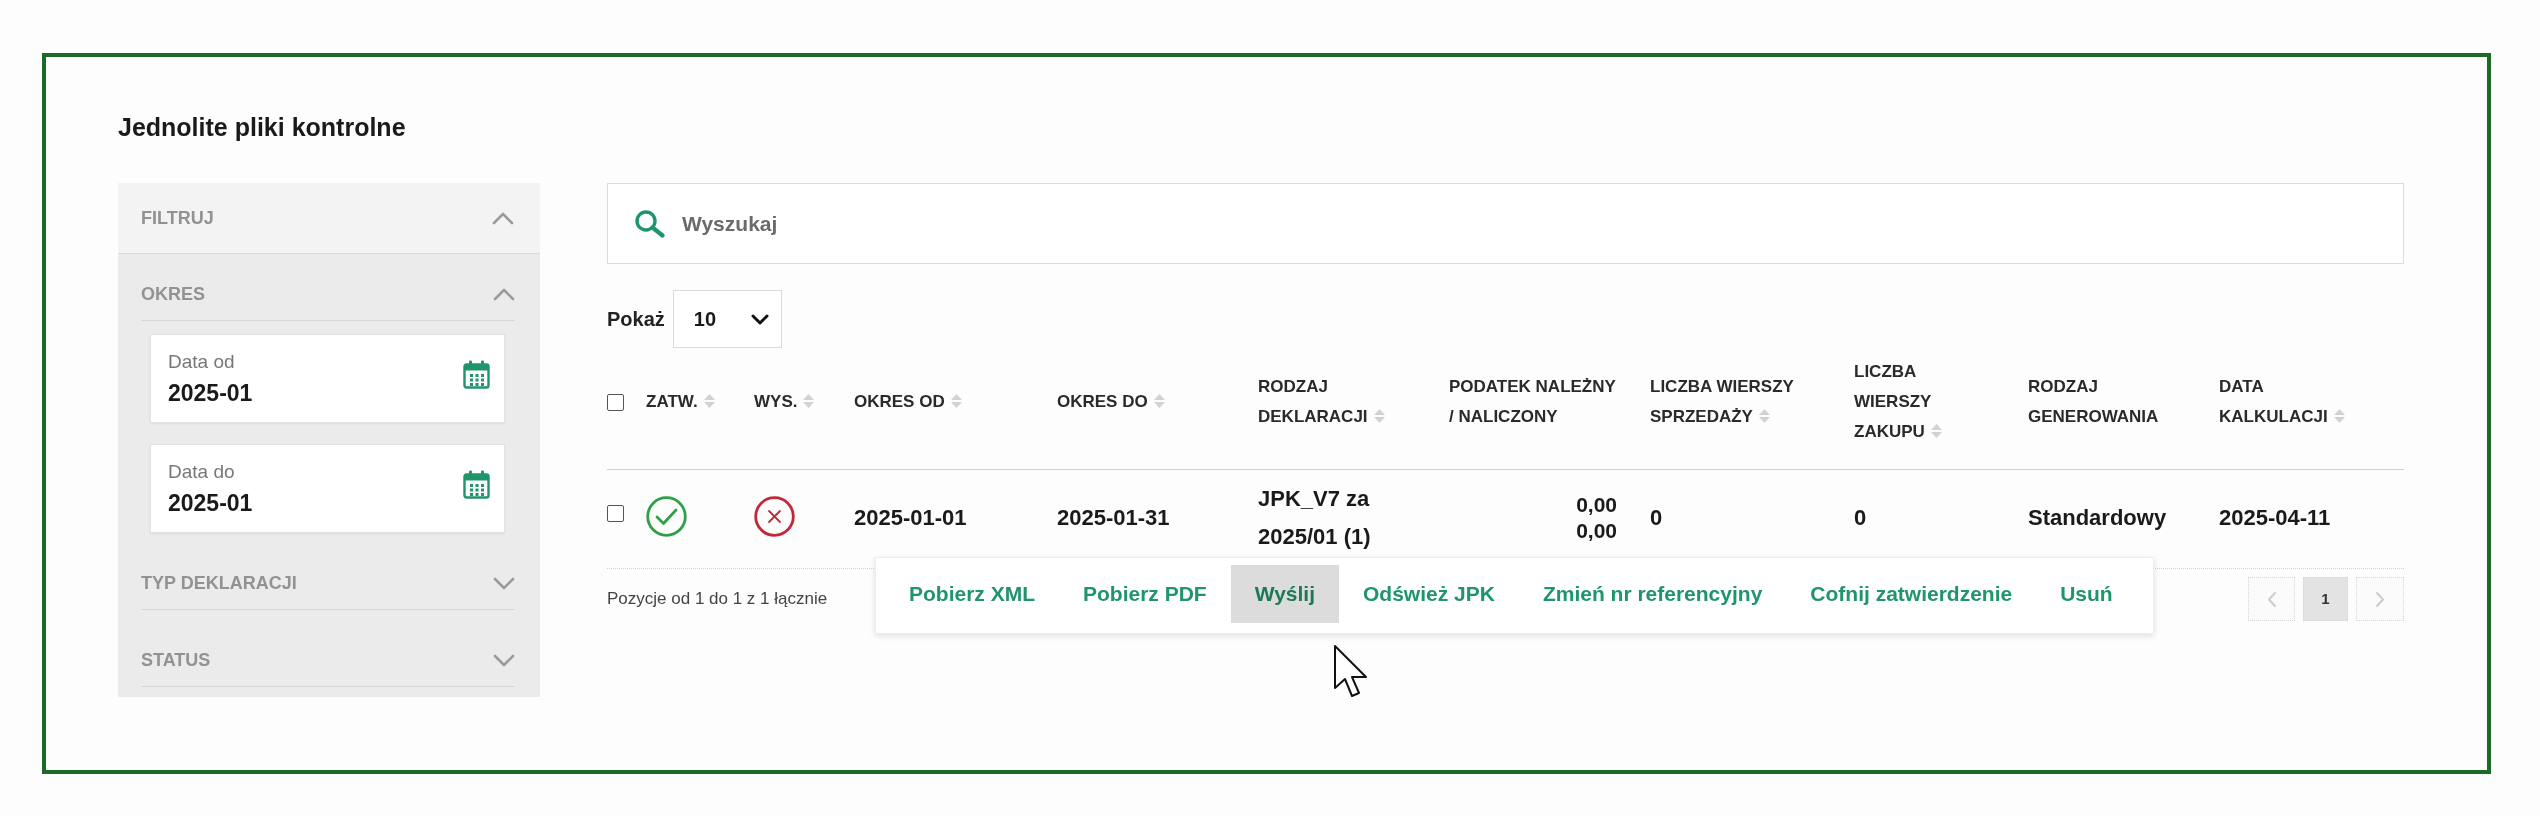 This screenshot has height=816, width=2540. What do you see at coordinates (650, 223) in the screenshot?
I see `search-icon` at bounding box center [650, 223].